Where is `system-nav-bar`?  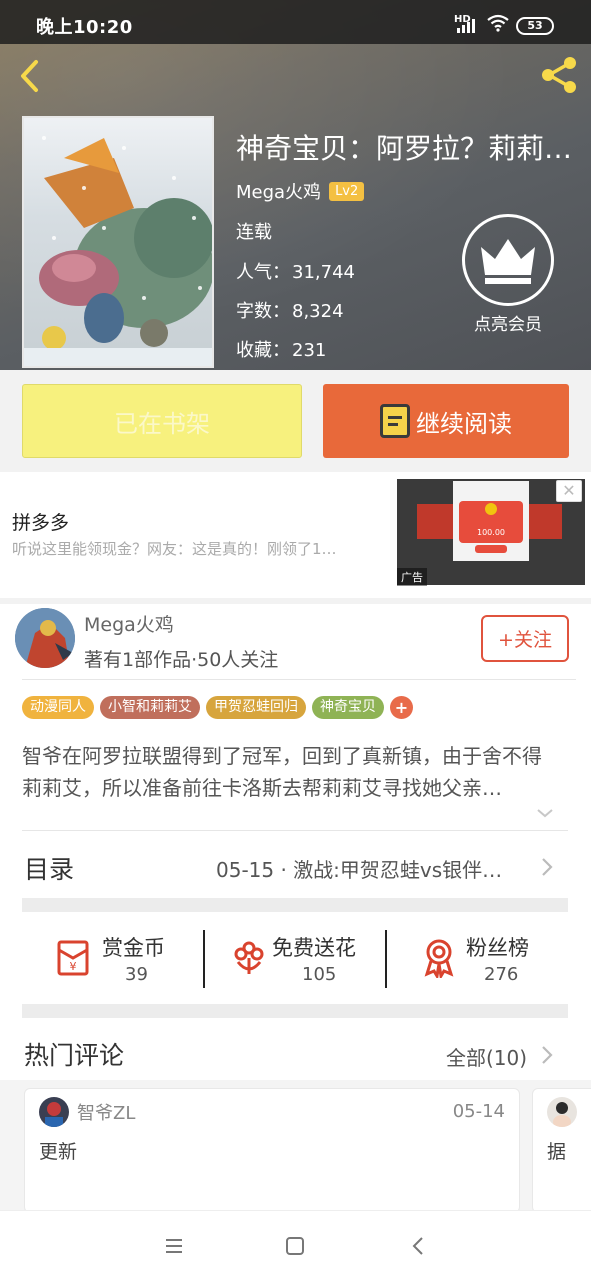 system-nav-bar is located at coordinates (295, 1245).